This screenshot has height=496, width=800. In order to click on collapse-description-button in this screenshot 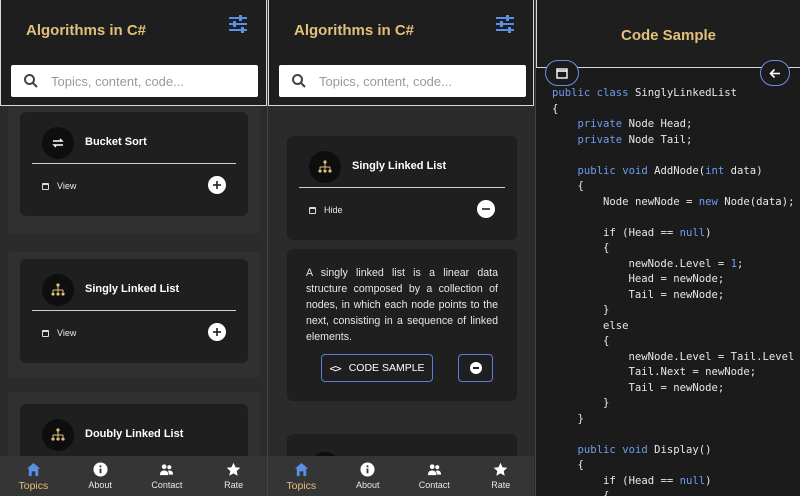, I will do `click(475, 368)`.